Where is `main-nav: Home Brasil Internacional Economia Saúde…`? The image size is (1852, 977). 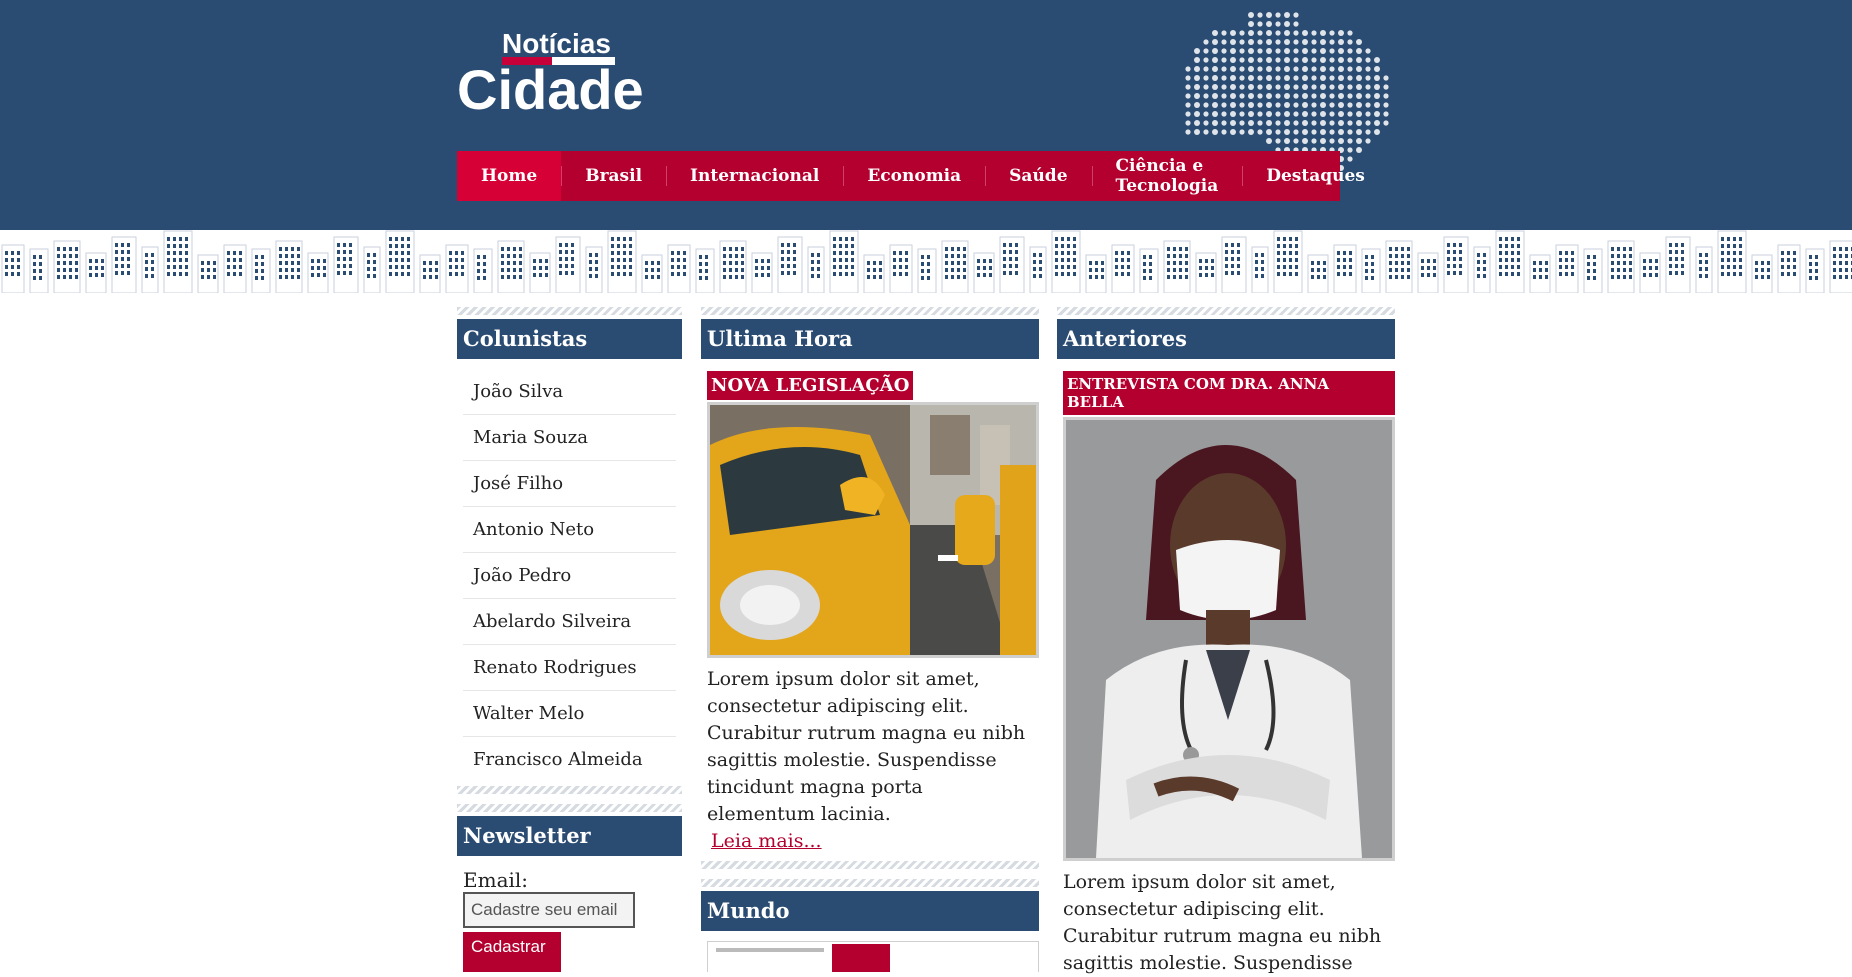
main-nav: Home Brasil Internacional Economia Saúde… is located at coordinates (911, 176).